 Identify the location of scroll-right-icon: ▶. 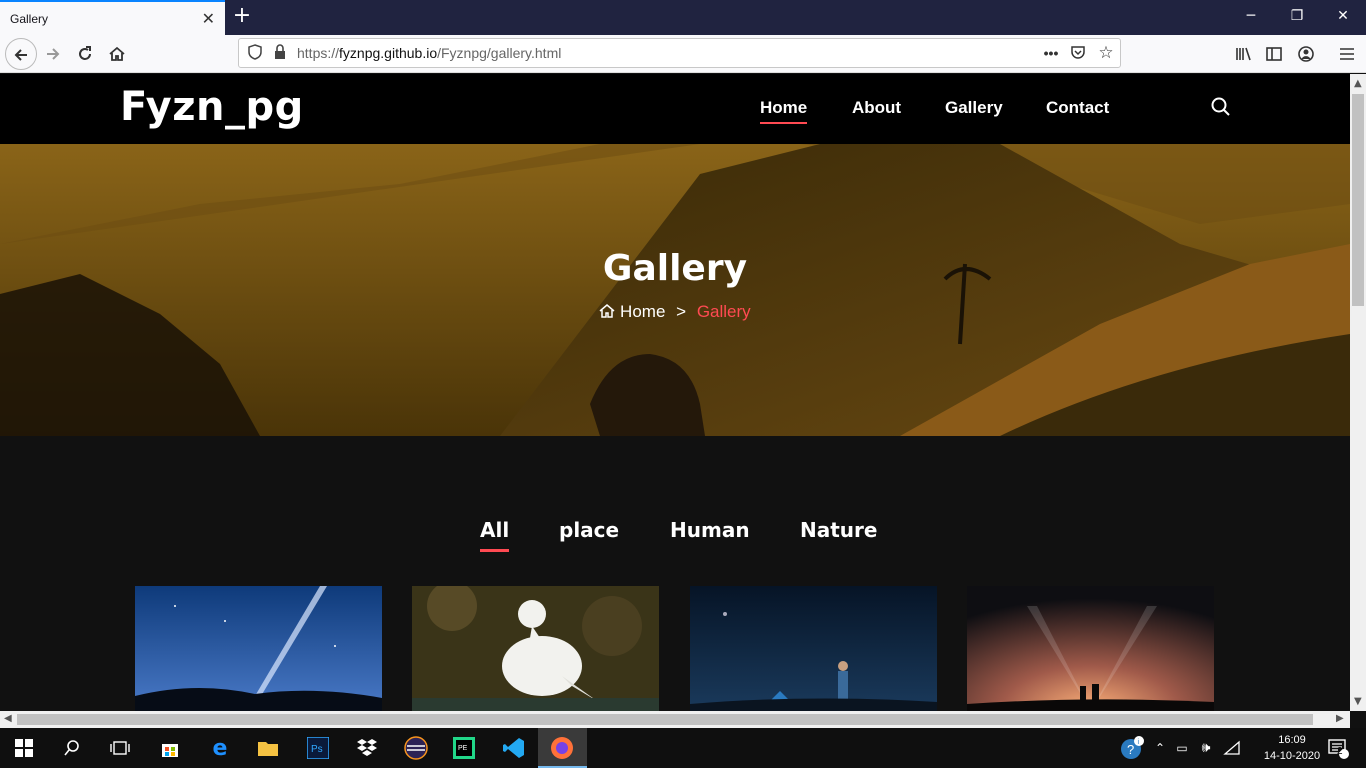
(1340, 718).